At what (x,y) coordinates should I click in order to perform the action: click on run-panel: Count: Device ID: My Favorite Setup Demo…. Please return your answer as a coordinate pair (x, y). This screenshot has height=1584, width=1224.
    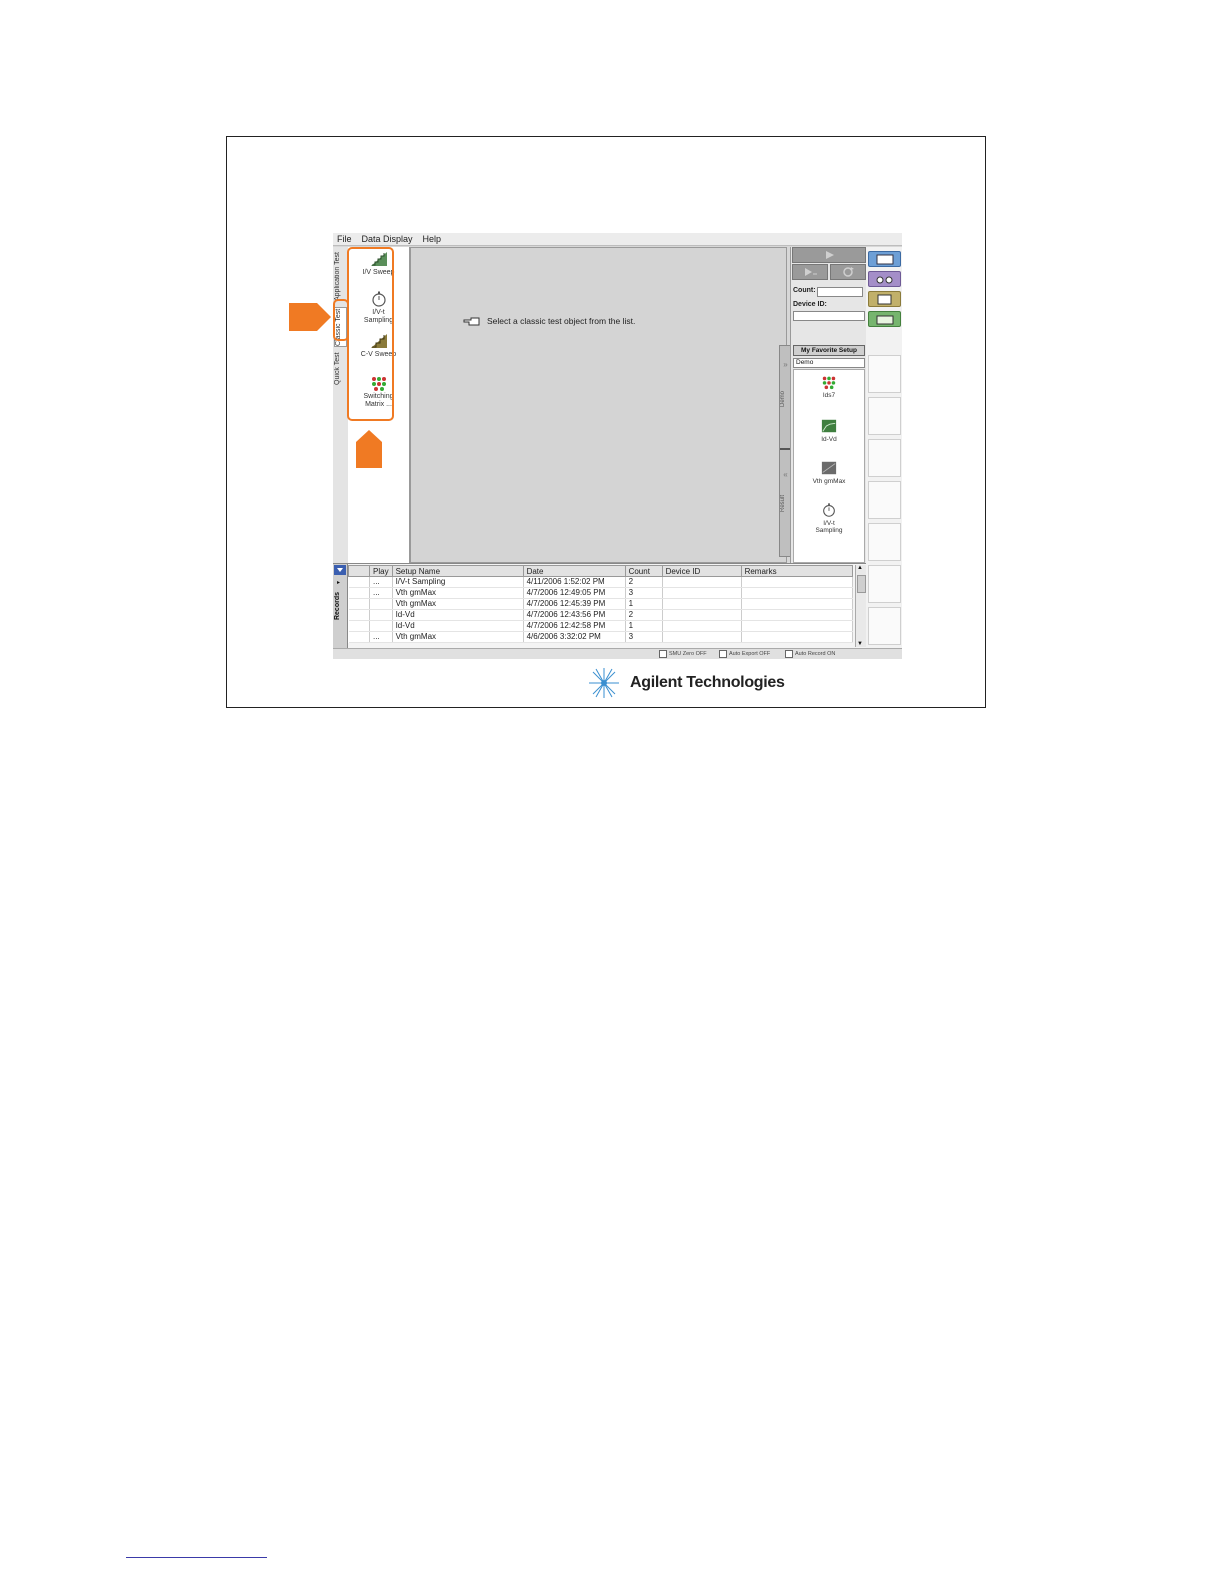
    Looking at the image, I should click on (828, 405).